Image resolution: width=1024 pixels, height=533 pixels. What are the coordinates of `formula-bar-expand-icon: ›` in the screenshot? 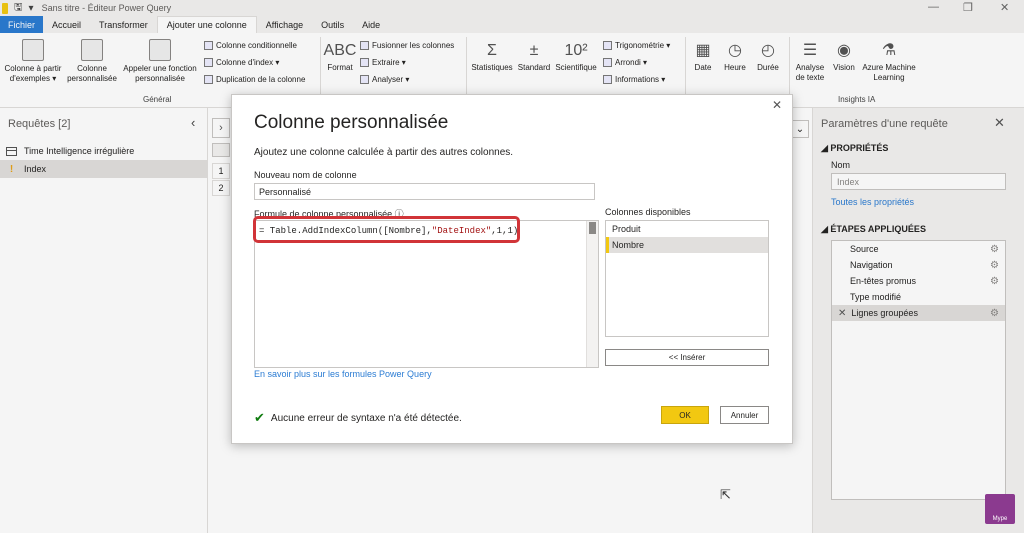 It's located at (221, 128).